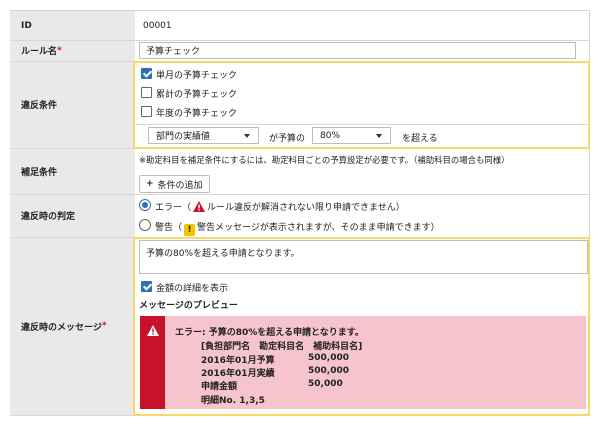  What do you see at coordinates (203, 135) in the screenshot?
I see `base-select: 部門の実績値` at bounding box center [203, 135].